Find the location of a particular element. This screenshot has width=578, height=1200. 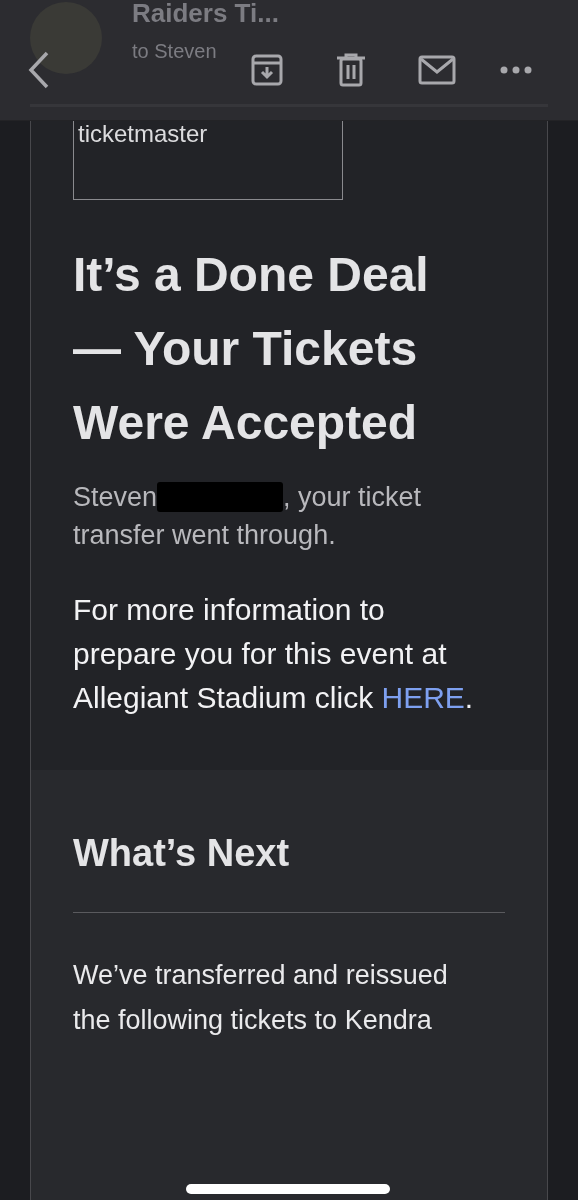

mail-icon is located at coordinates (437, 70).